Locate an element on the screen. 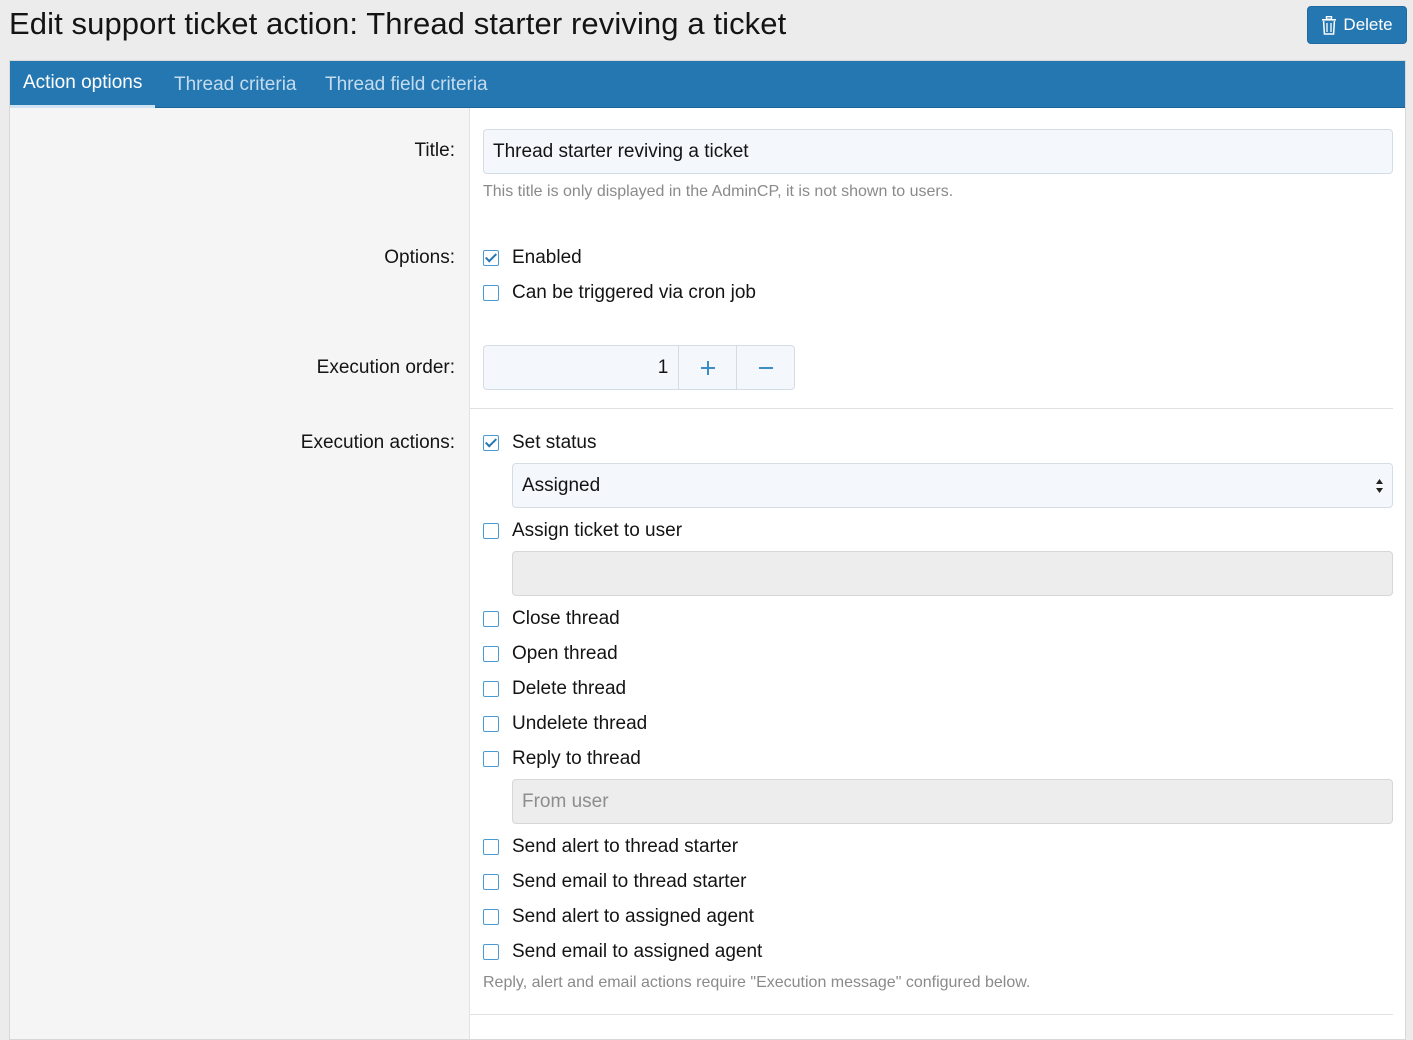 Image resolution: width=1413 pixels, height=1040 pixels. alert-agent-row: Send alert to assigned agent is located at coordinates (618, 917).